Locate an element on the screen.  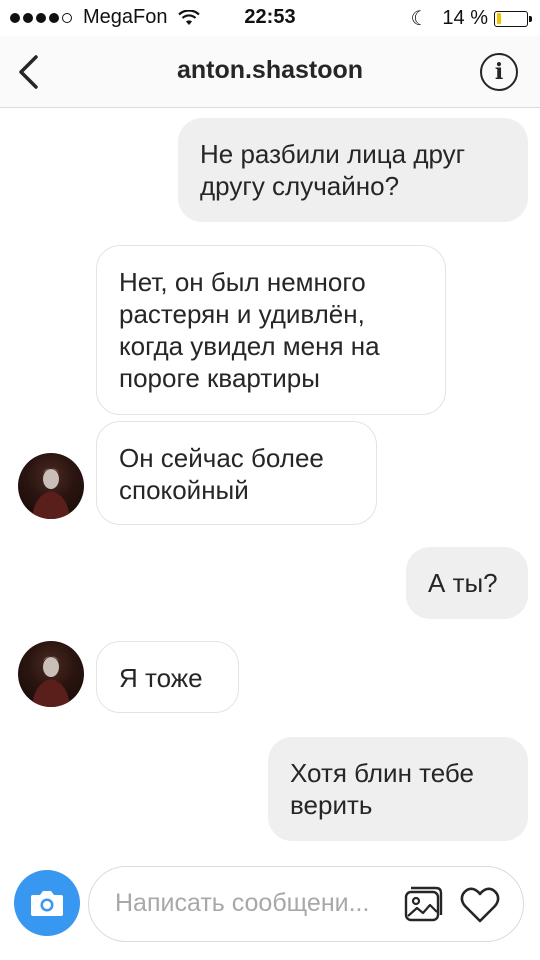
message-sent: А ты? is located at coordinates (467, 583).